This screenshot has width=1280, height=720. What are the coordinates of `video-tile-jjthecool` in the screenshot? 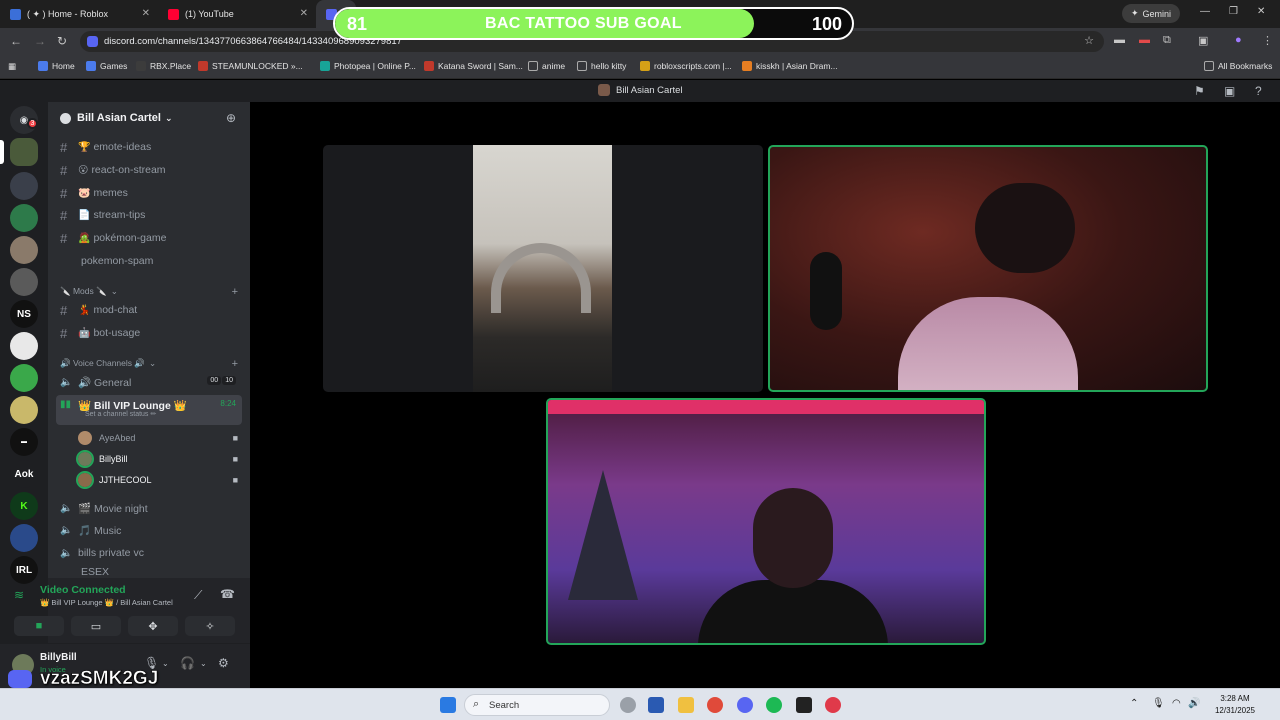 It's located at (766, 521).